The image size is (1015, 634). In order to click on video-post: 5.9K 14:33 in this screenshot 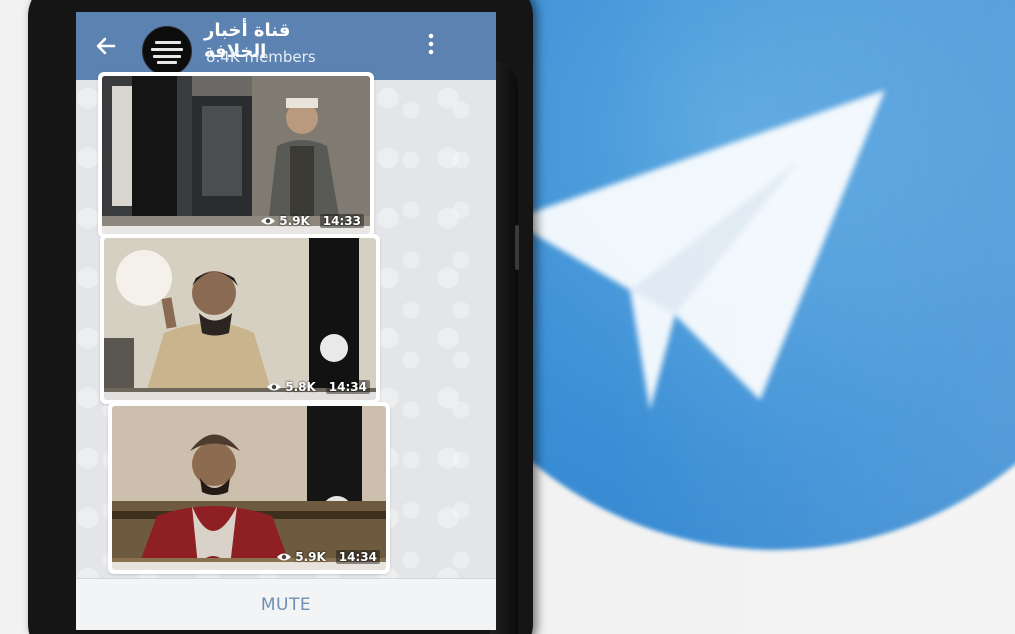, I will do `click(236, 155)`.